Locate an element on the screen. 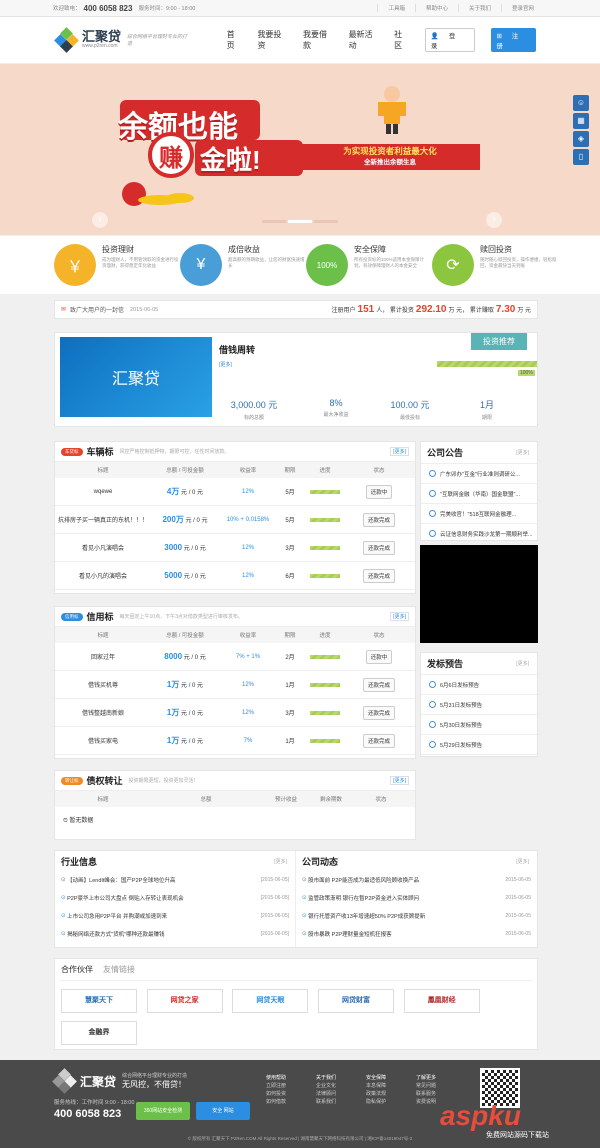 The width and height of the screenshot is (600, 1148). news-item: ⊙ 股市暴跌 P2P理财量金短机狂报客 2015-06-05 is located at coordinates (416, 934).